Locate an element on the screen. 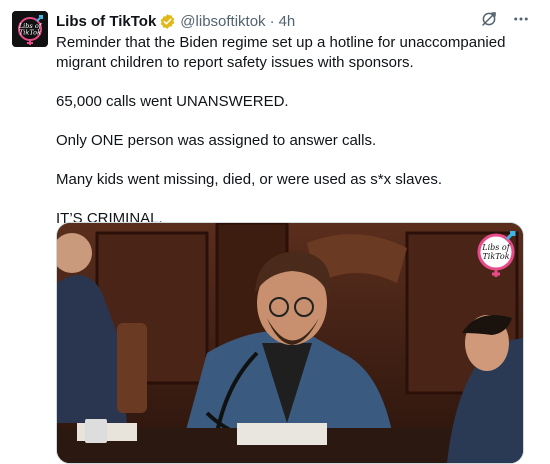  watermark-logo-icon: Libs of TikTok is located at coordinates (496, 254).